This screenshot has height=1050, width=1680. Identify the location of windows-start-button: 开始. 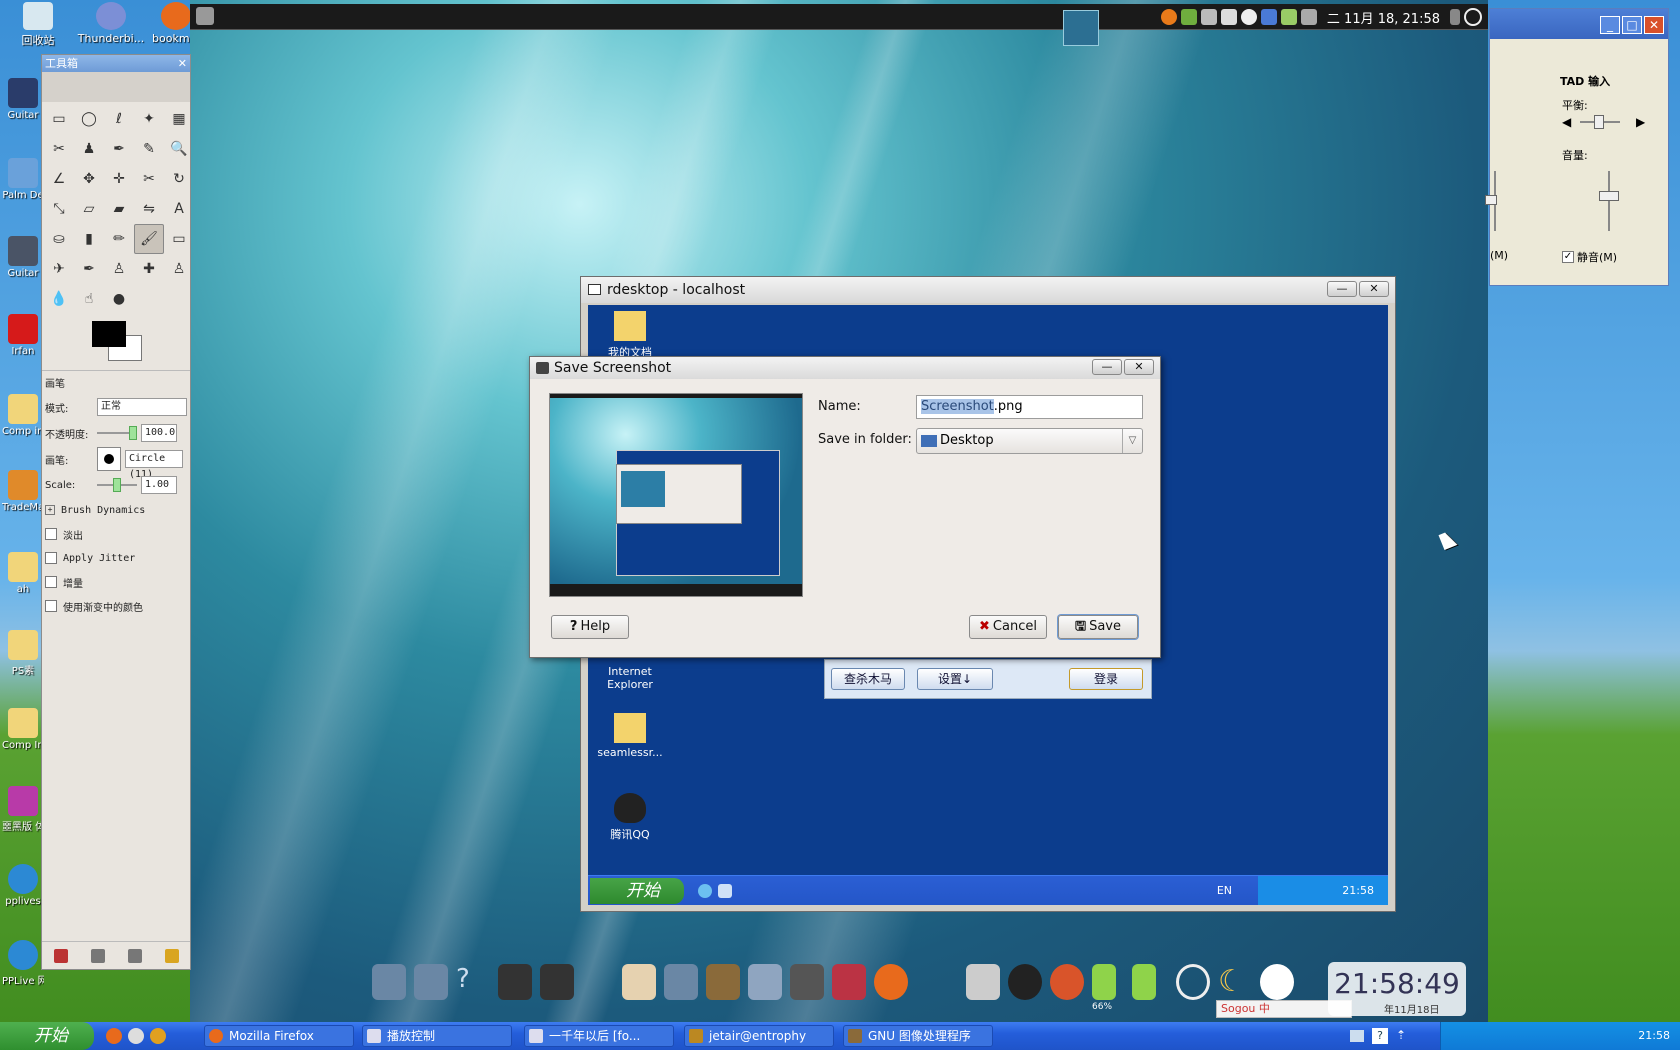
(637, 891).